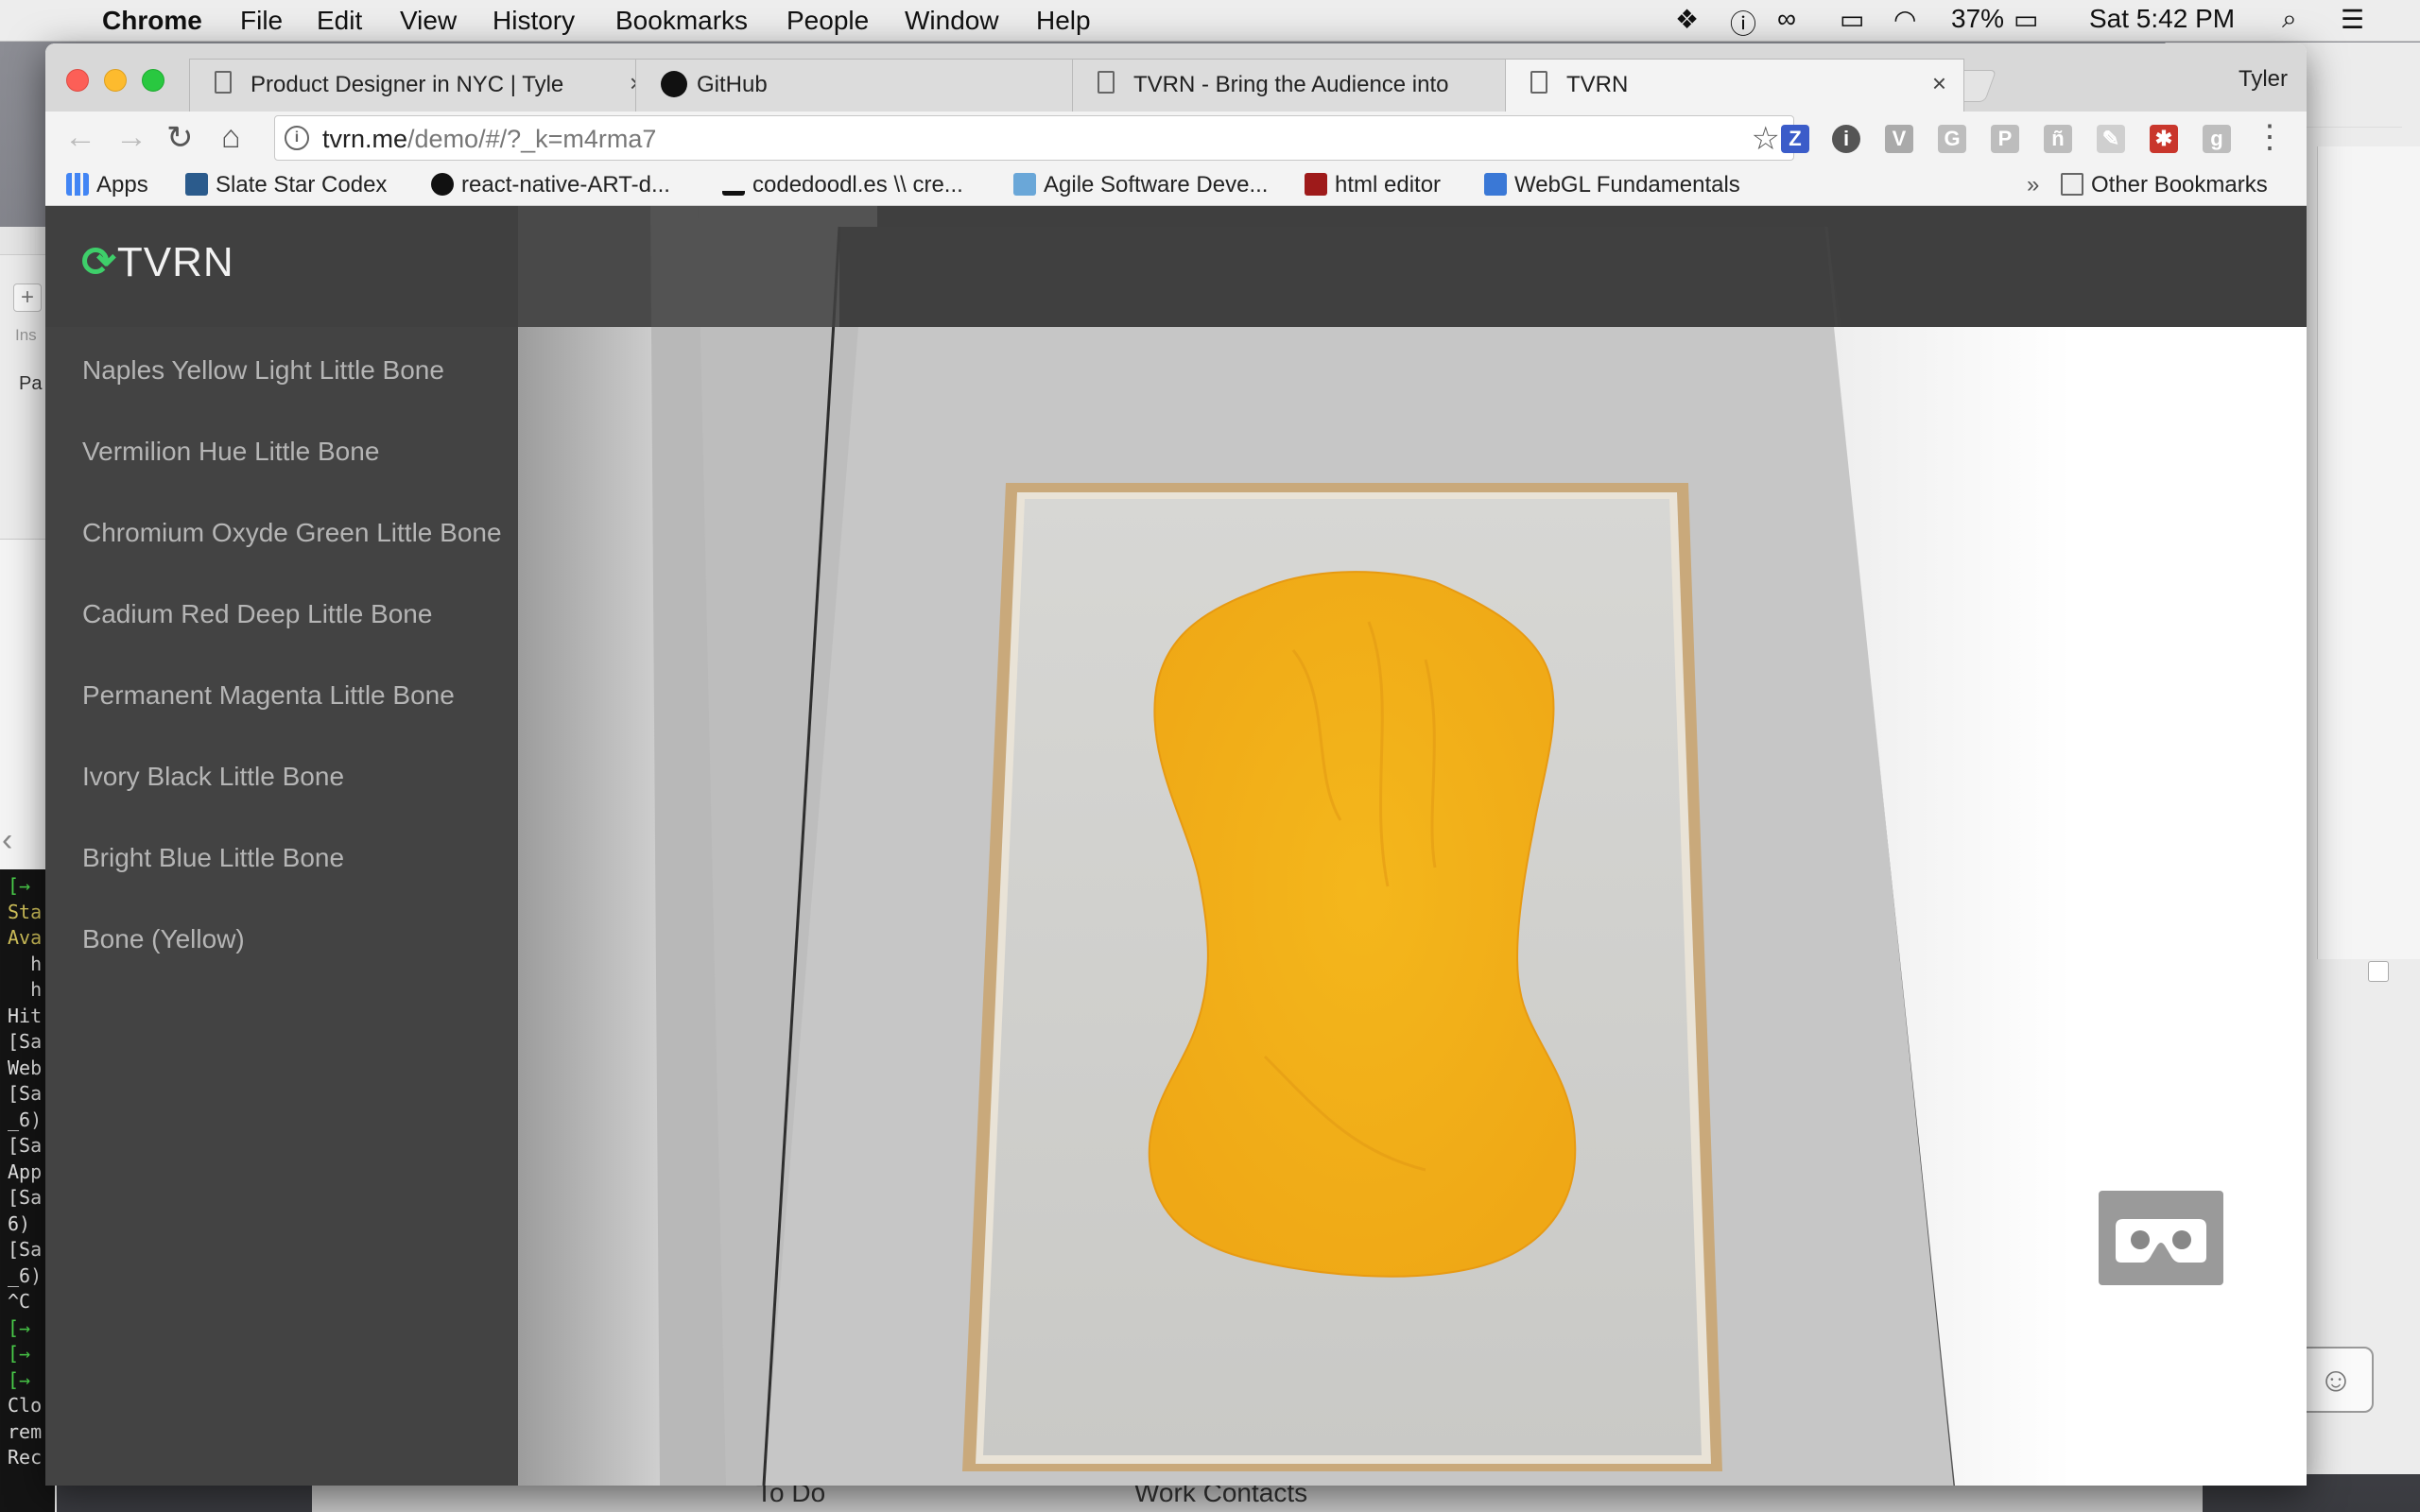 This screenshot has height=1512, width=2420. I want to click on bookmark-webgl-fundamentals: WebGL Fundamentals, so click(1612, 185).